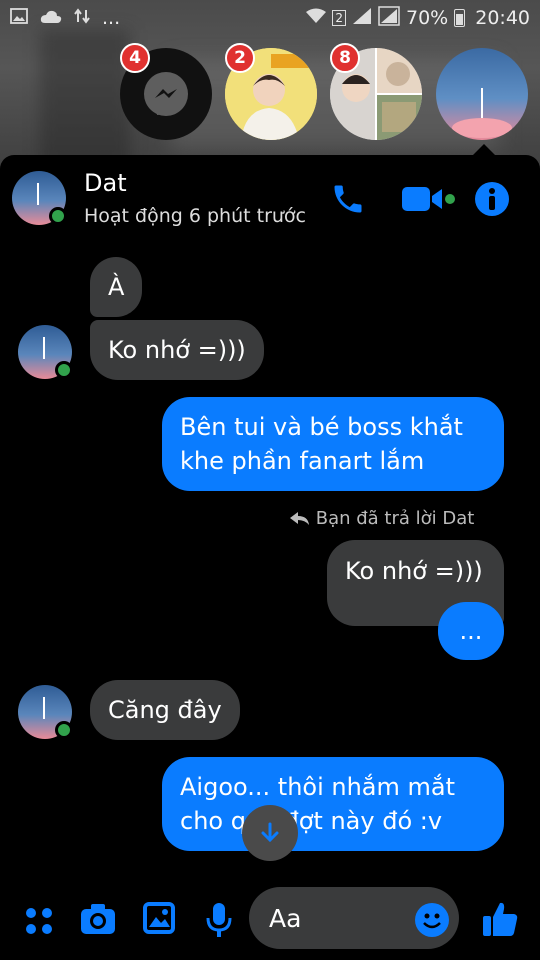  Describe the element at coordinates (299, 518) in the screenshot. I see `reply-arrow-icon` at that location.